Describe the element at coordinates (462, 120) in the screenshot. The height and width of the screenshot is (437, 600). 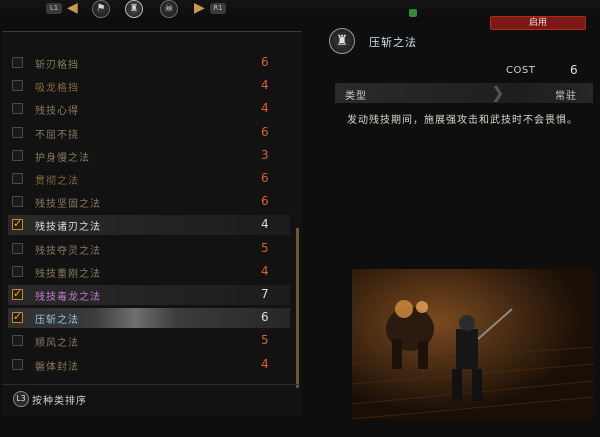
I see `skill-description: 发动残技期间，施展强攻击和武技时不会畏惧。` at that location.